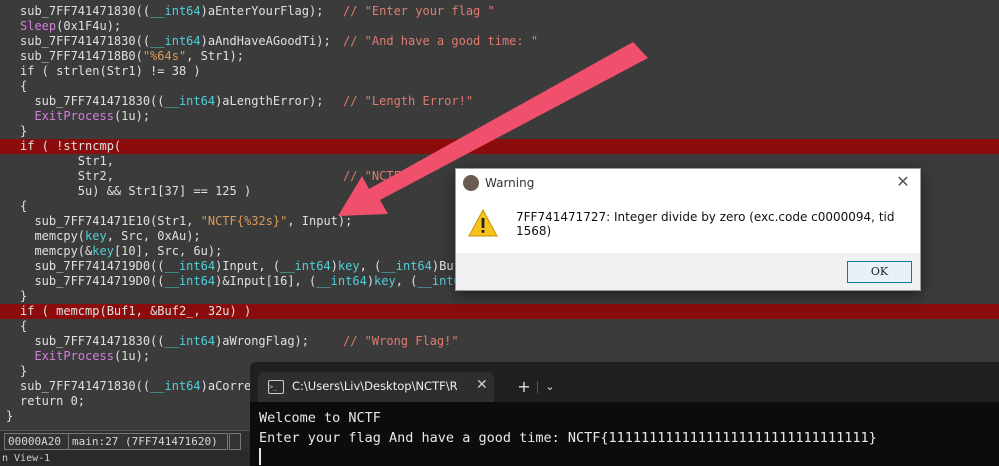  I want to click on code-comment: // "Length Error!", so click(408, 101).